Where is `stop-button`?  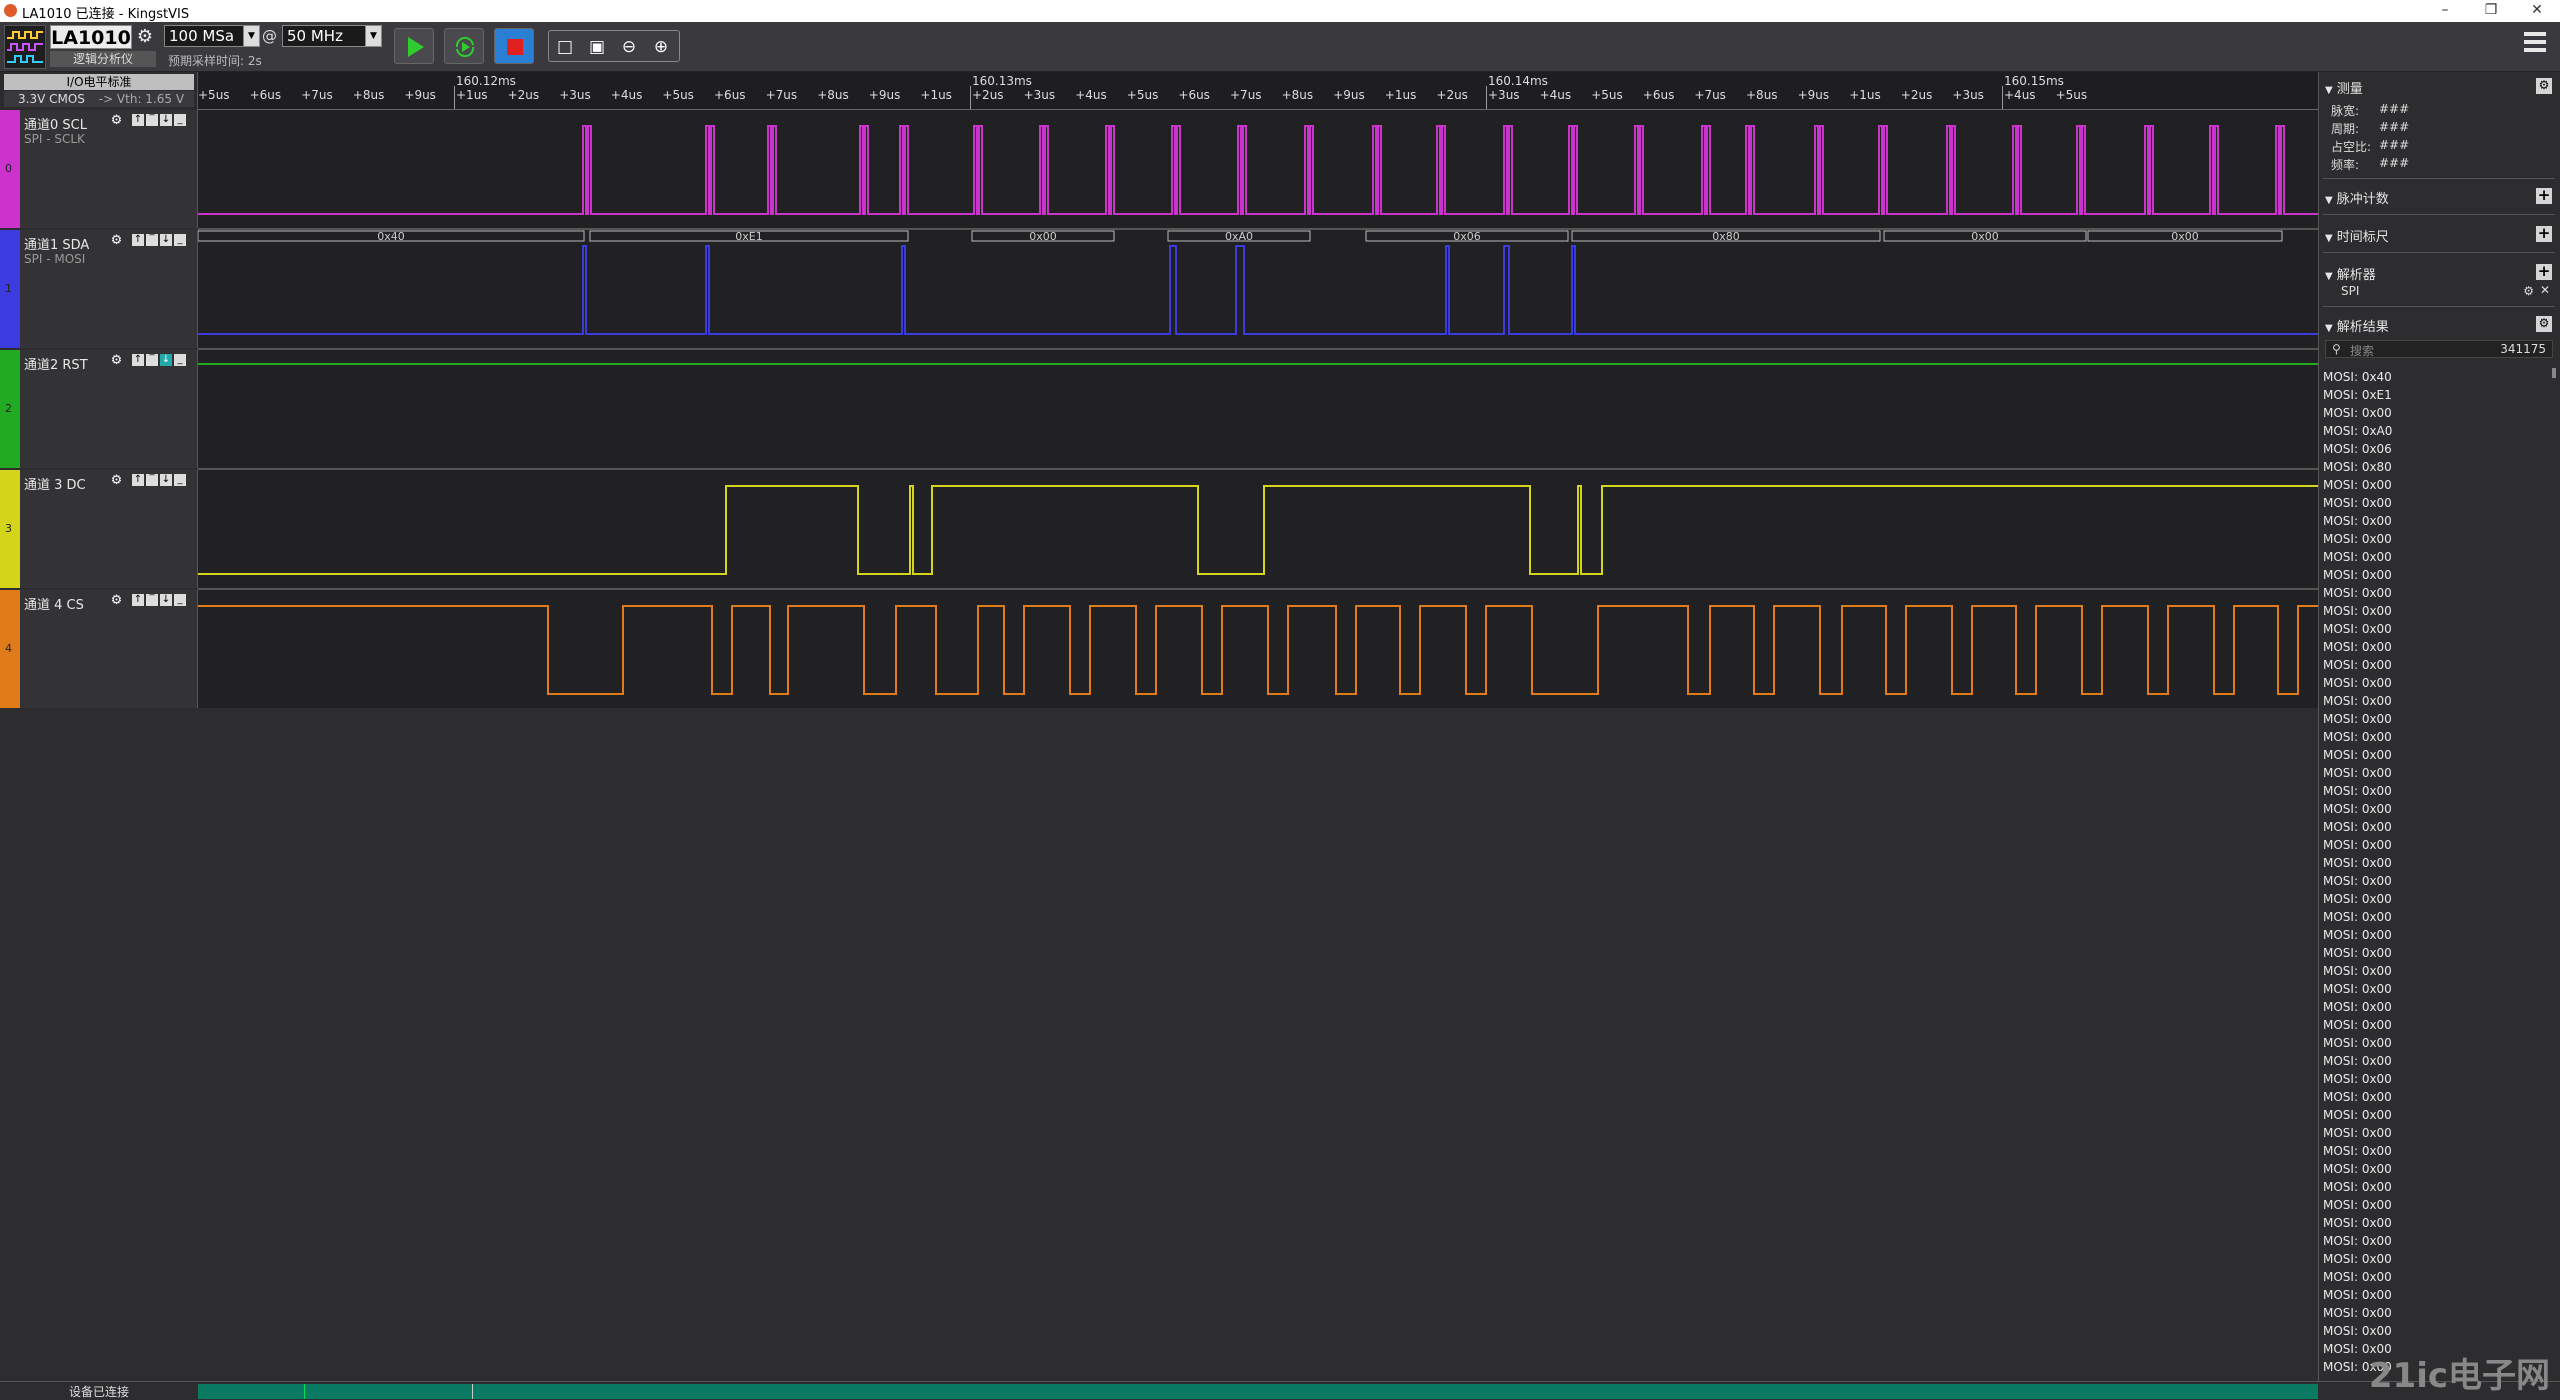 stop-button is located at coordinates (514, 46).